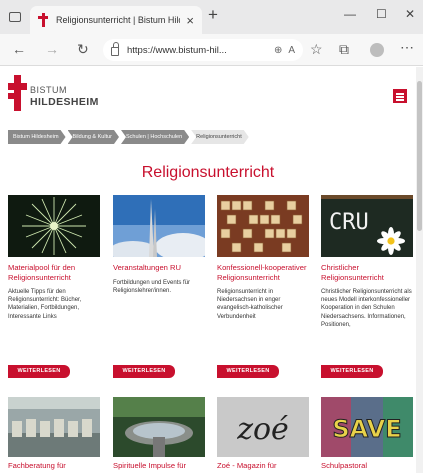 The width and height of the screenshot is (423, 473). I want to click on graffiti-text: SAVE, so click(366, 429).